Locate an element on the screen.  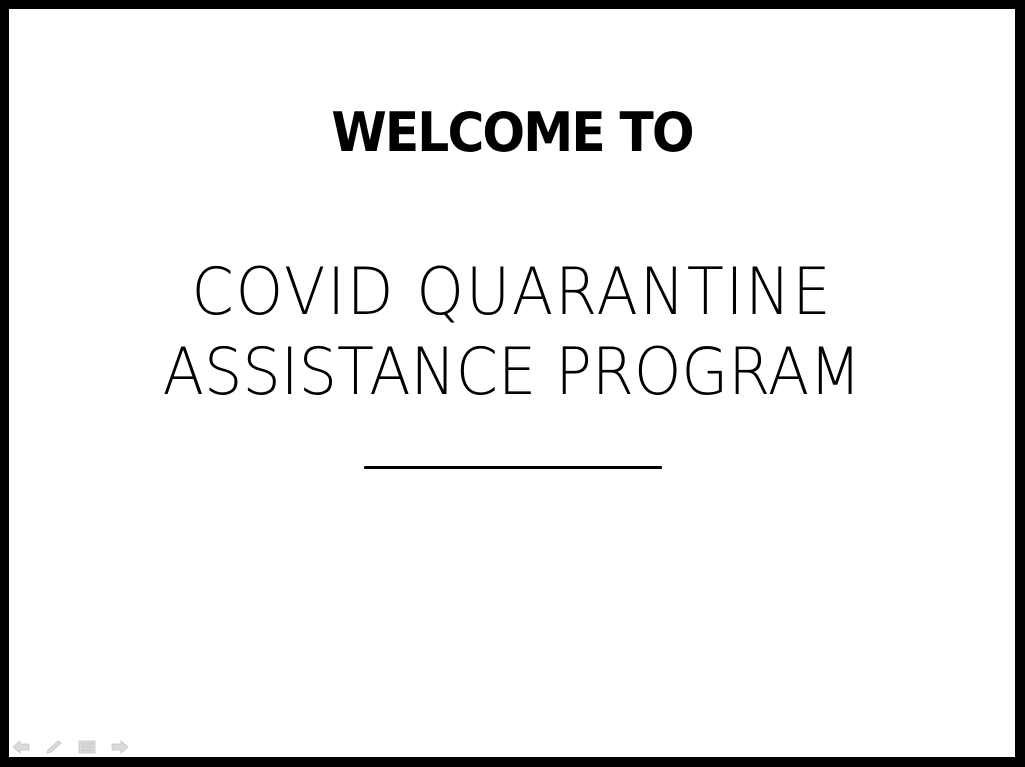
next-arrow-icon is located at coordinates (120, 747).